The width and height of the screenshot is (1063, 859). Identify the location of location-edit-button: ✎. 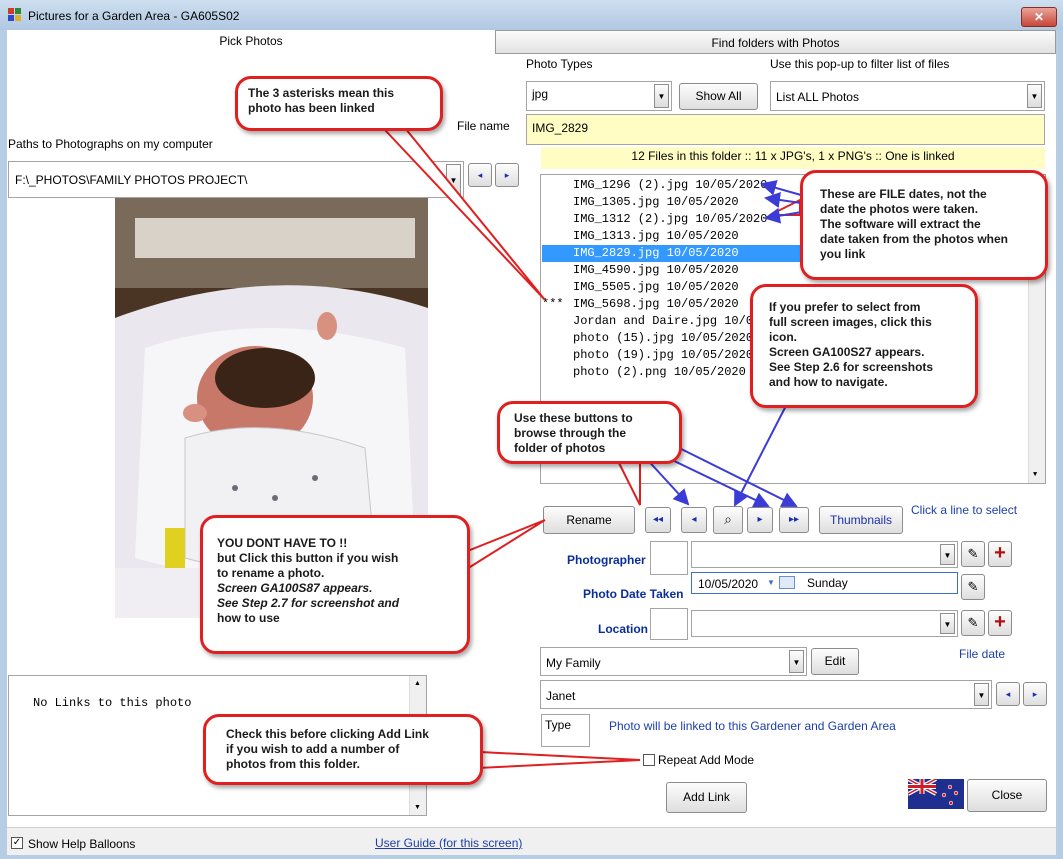
(973, 623).